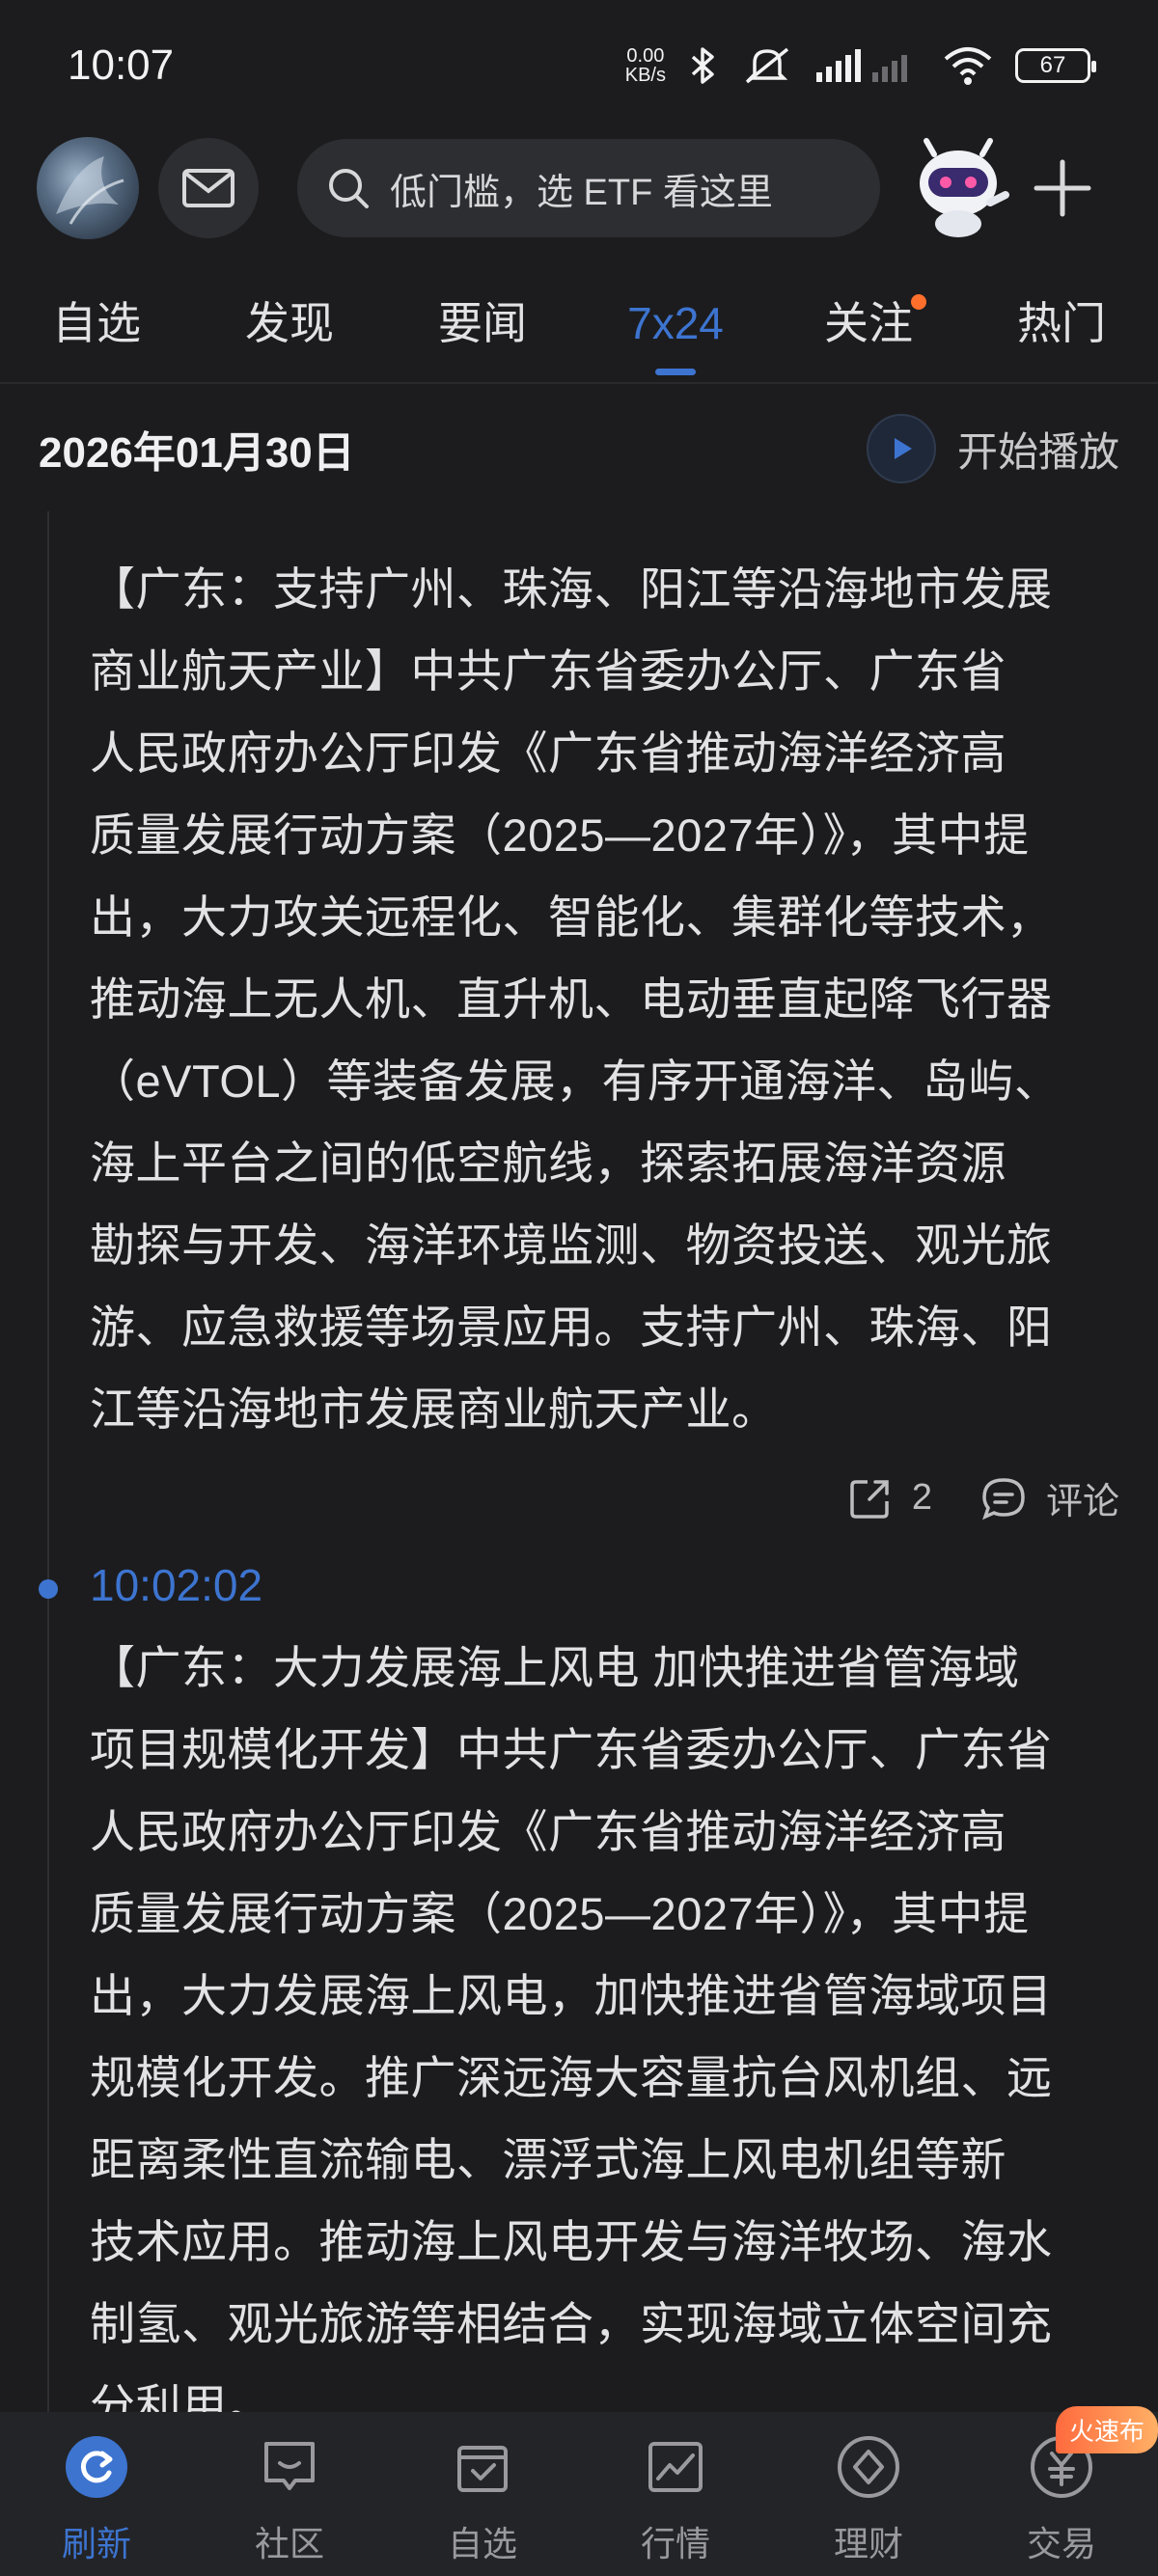 Image resolution: width=1158 pixels, height=2576 pixels. I want to click on net-speed-unit: KB/s, so click(645, 75).